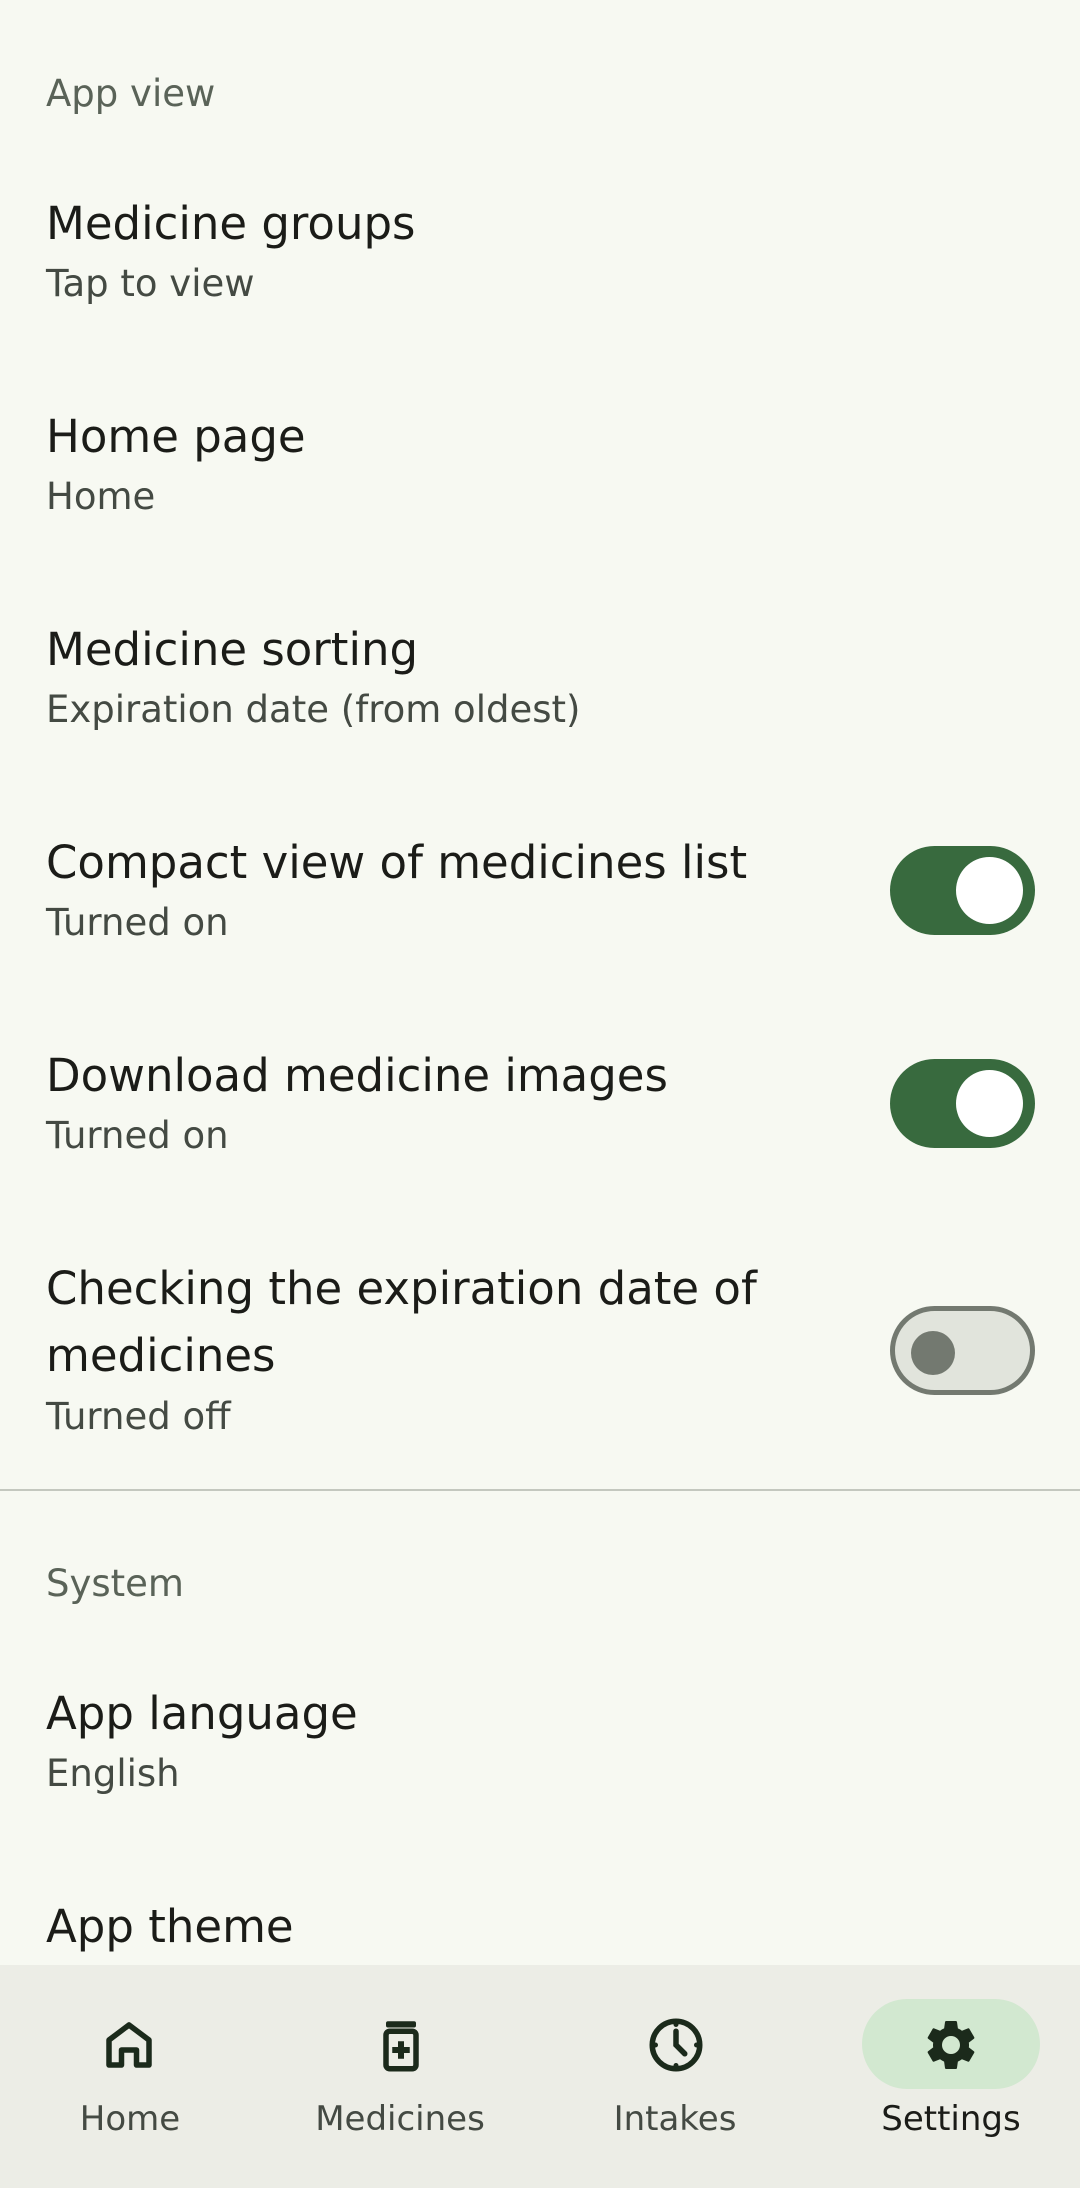  I want to click on nav-label: Medicines, so click(400, 2119).